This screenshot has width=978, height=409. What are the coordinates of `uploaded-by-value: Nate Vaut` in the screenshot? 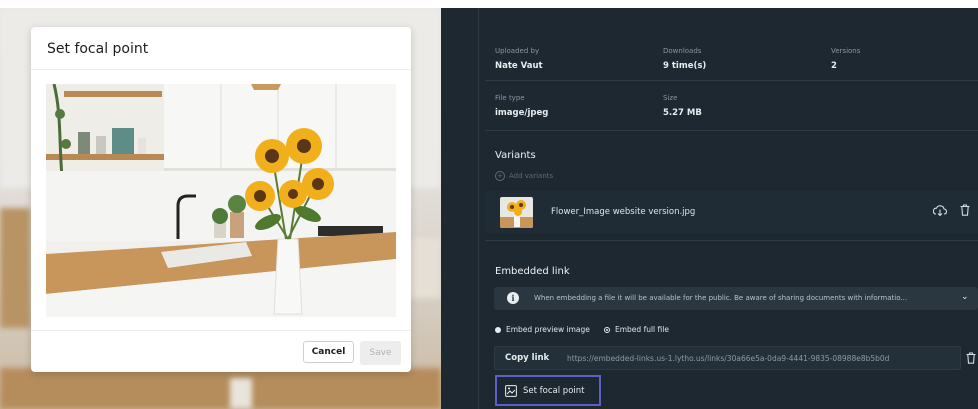 It's located at (519, 66).